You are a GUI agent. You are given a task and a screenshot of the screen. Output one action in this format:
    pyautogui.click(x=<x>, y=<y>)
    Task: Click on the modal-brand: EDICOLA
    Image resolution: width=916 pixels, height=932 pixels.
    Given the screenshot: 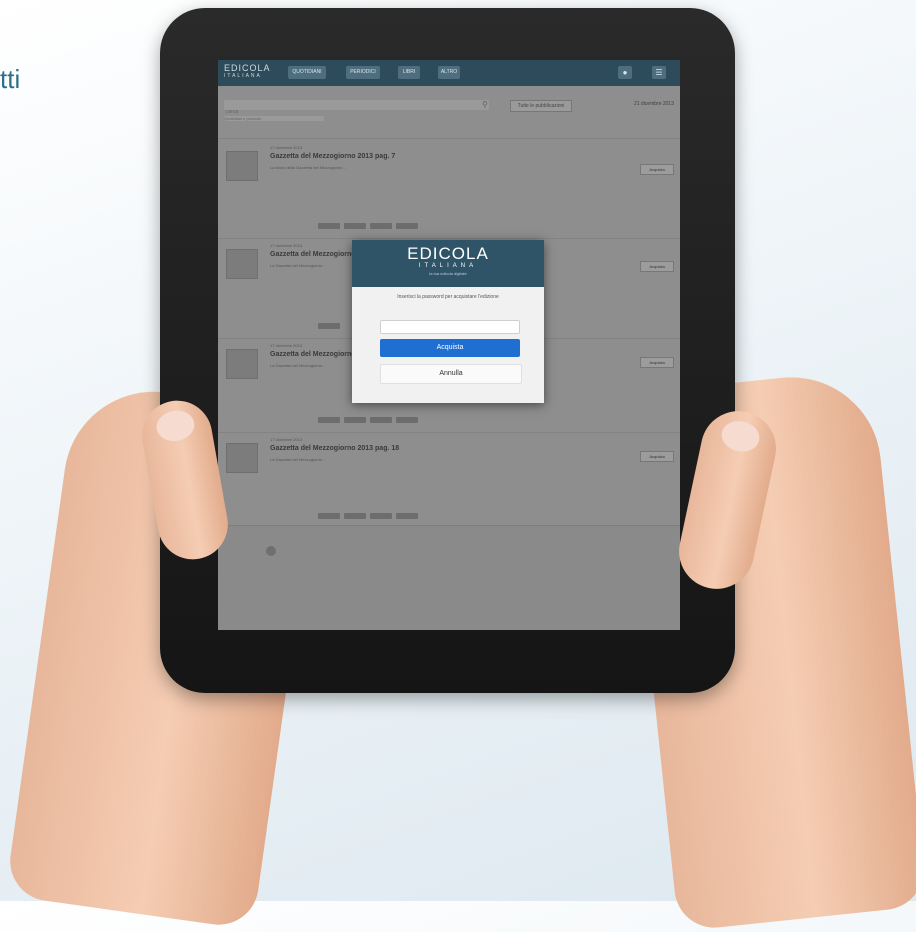 What is the action you would take?
    pyautogui.click(x=448, y=253)
    